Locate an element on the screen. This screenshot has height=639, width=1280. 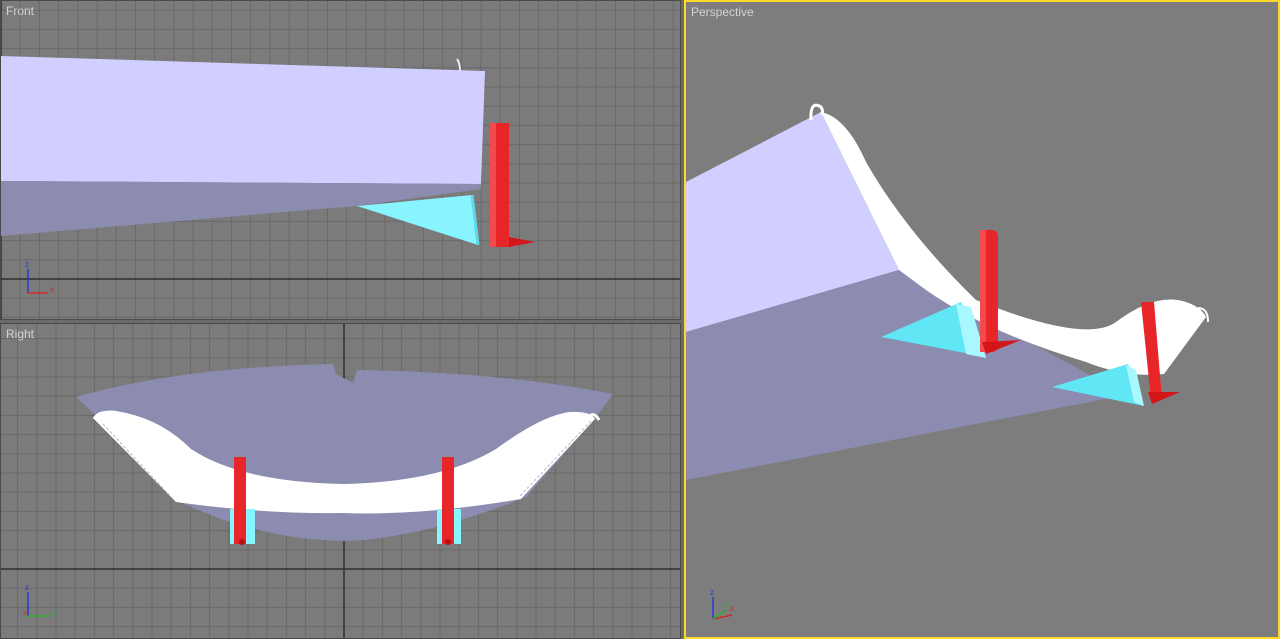
post-near-highlight is located at coordinates (983, 291).